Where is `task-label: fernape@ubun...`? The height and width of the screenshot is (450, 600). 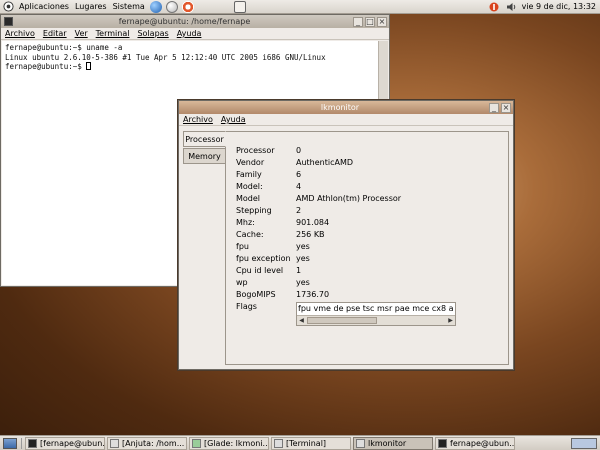
task-label: fernape@ubun... is located at coordinates (482, 443).